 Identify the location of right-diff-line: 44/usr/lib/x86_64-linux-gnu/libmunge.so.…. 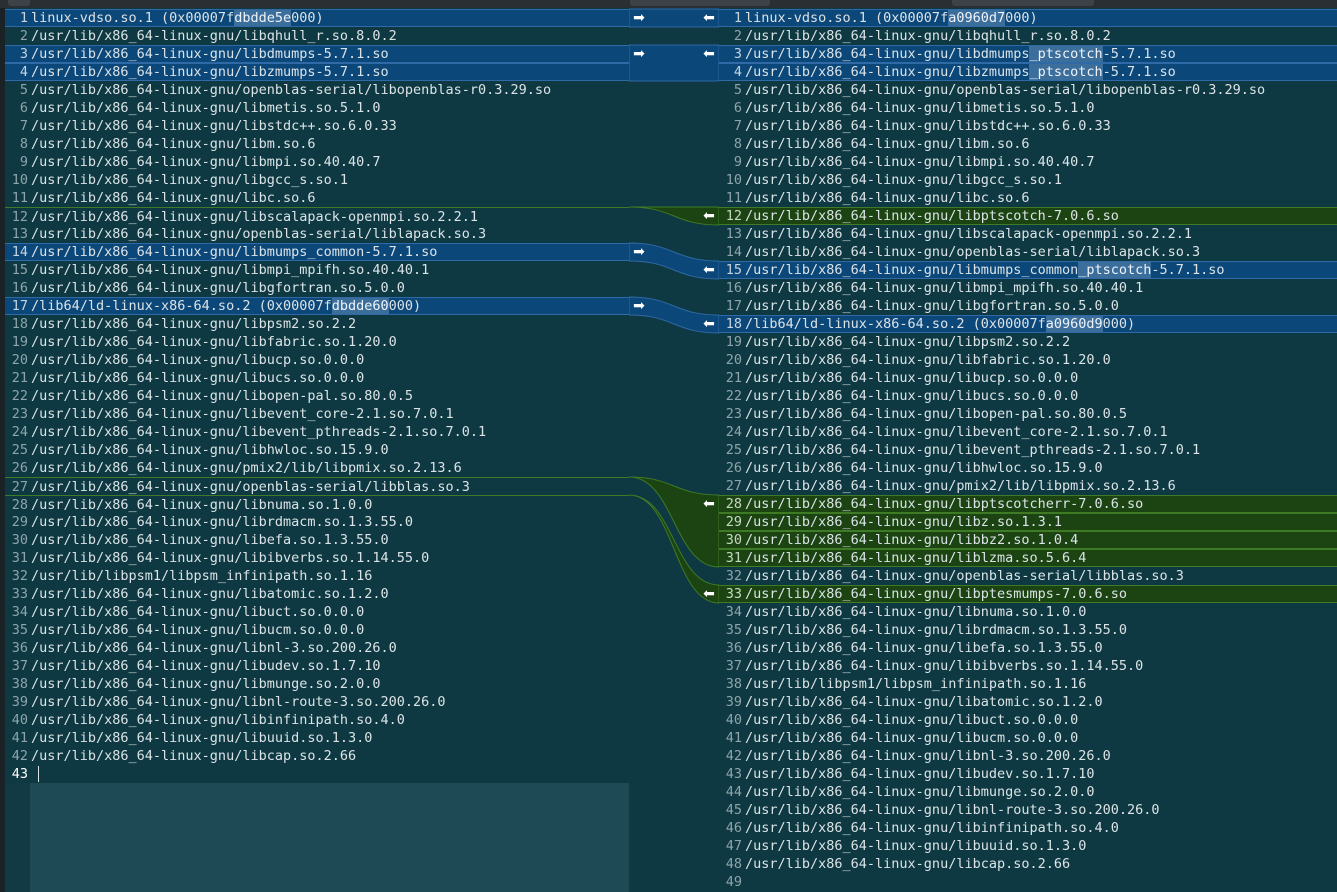
(1028, 792).